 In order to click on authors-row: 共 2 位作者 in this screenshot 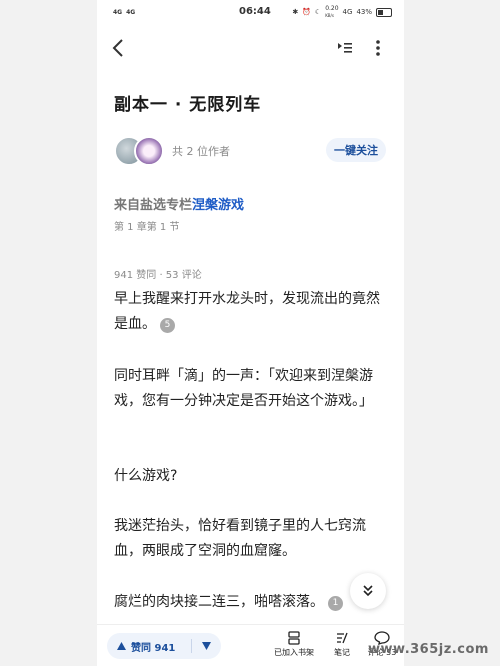, I will do `click(172, 151)`.